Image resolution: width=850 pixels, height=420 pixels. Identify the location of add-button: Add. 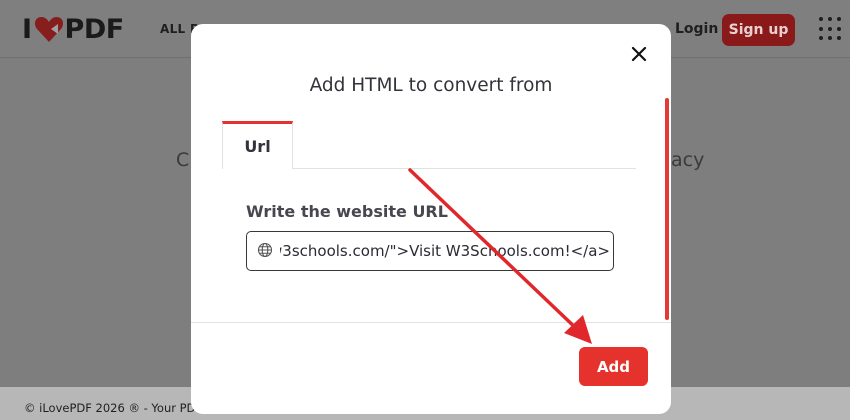
(613, 366).